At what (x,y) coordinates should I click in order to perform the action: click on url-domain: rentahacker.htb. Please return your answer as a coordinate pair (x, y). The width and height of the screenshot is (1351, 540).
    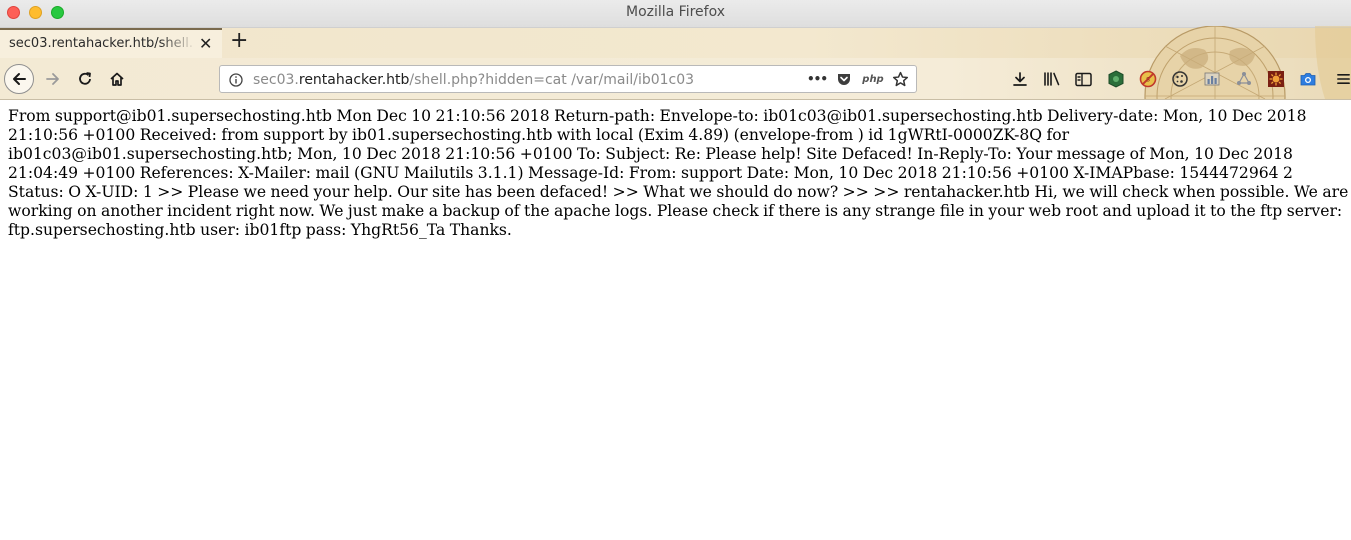
    Looking at the image, I should click on (354, 80).